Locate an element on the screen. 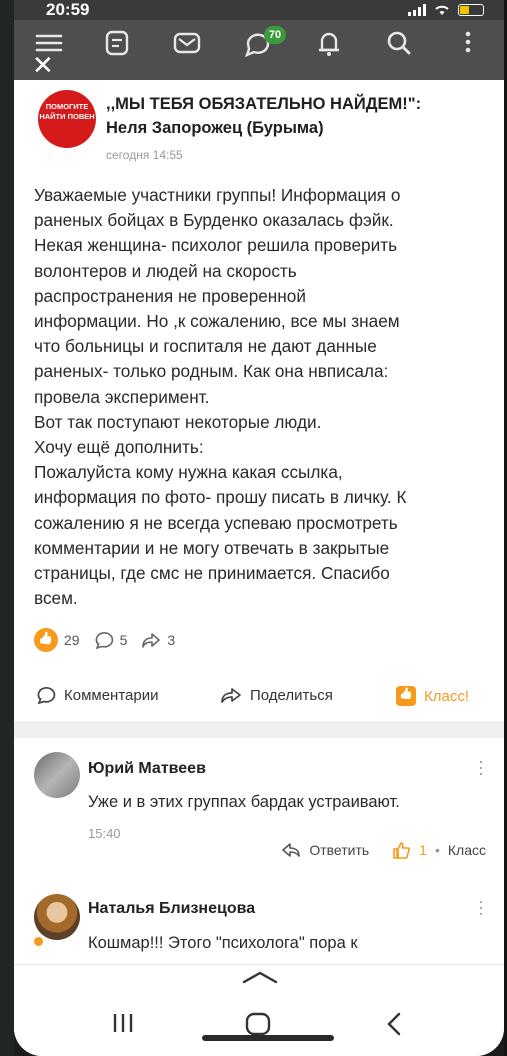 The width and height of the screenshot is (507, 1056). online-indicator is located at coordinates (38, 941).